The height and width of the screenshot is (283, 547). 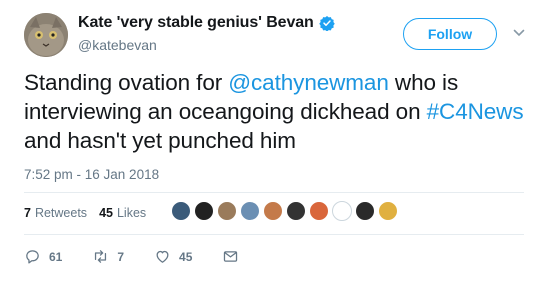 What do you see at coordinates (196, 23) in the screenshot?
I see `display-name: Kate 'very stable genius' Bevan` at bounding box center [196, 23].